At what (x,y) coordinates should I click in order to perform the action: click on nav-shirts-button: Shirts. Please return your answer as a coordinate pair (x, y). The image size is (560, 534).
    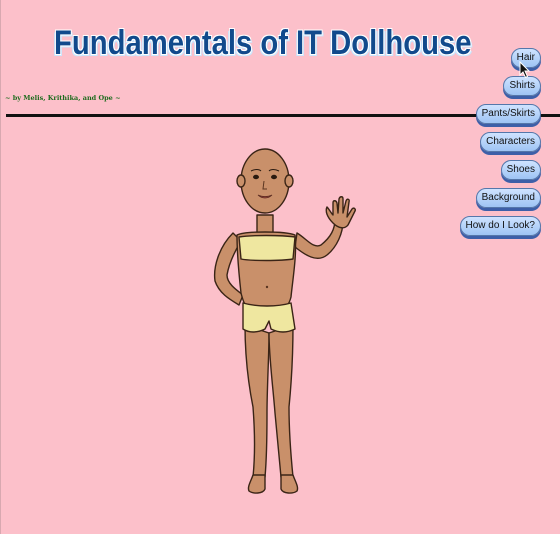
    Looking at the image, I should click on (522, 86).